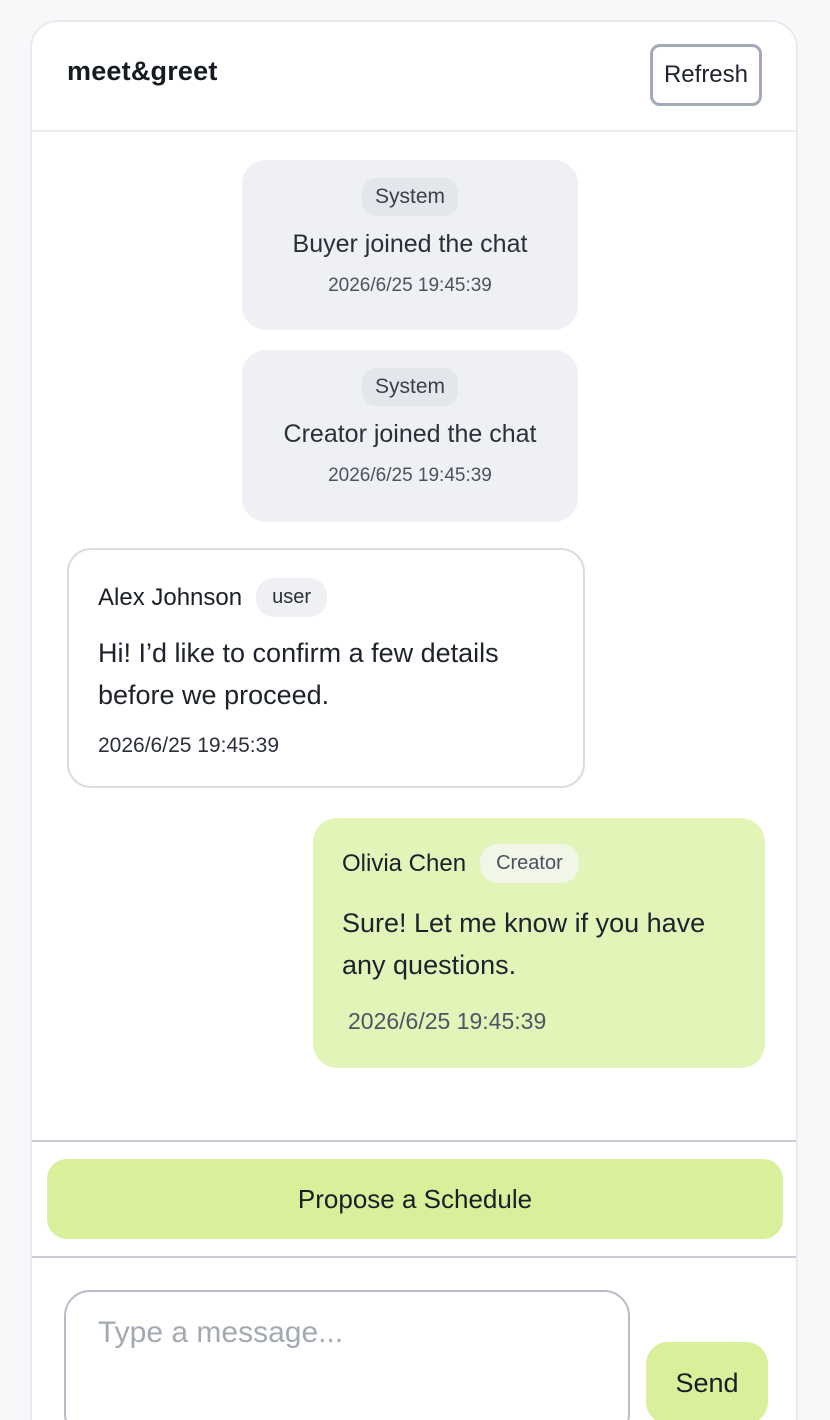 This screenshot has width=830, height=1420. I want to click on propose-schedule-button: Propose a Schedule, so click(415, 1199).